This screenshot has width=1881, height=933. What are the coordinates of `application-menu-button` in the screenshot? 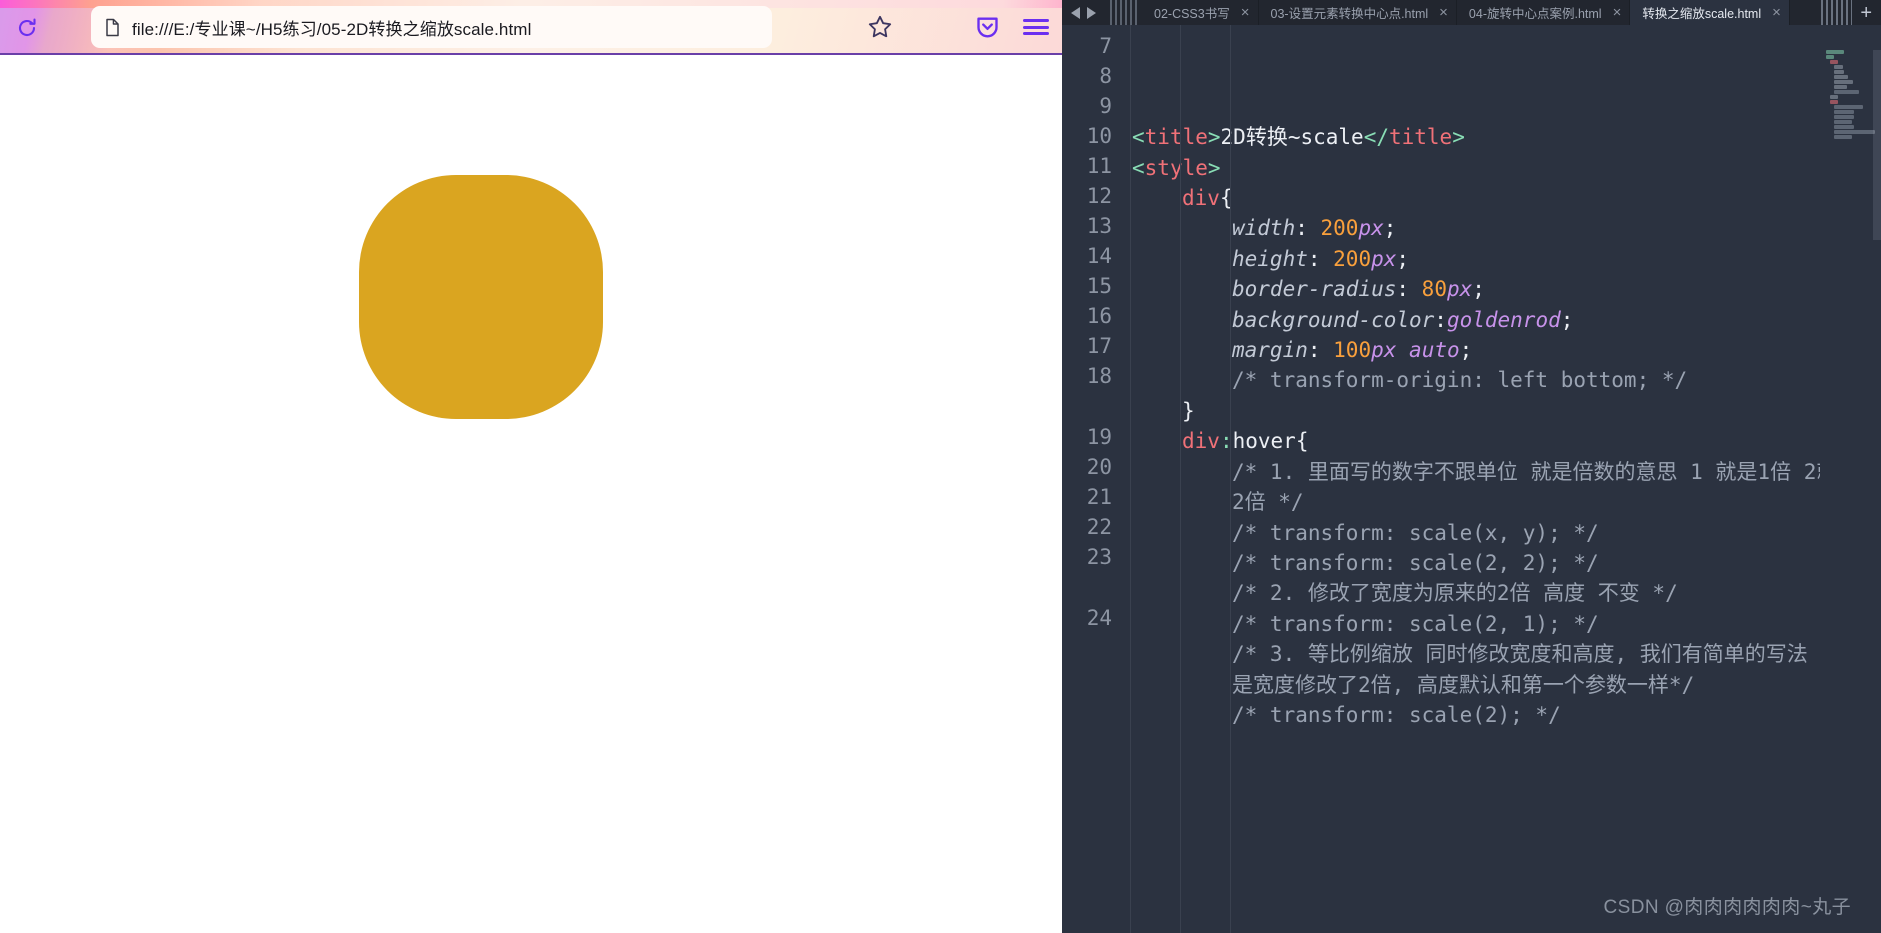 It's located at (1036, 27).